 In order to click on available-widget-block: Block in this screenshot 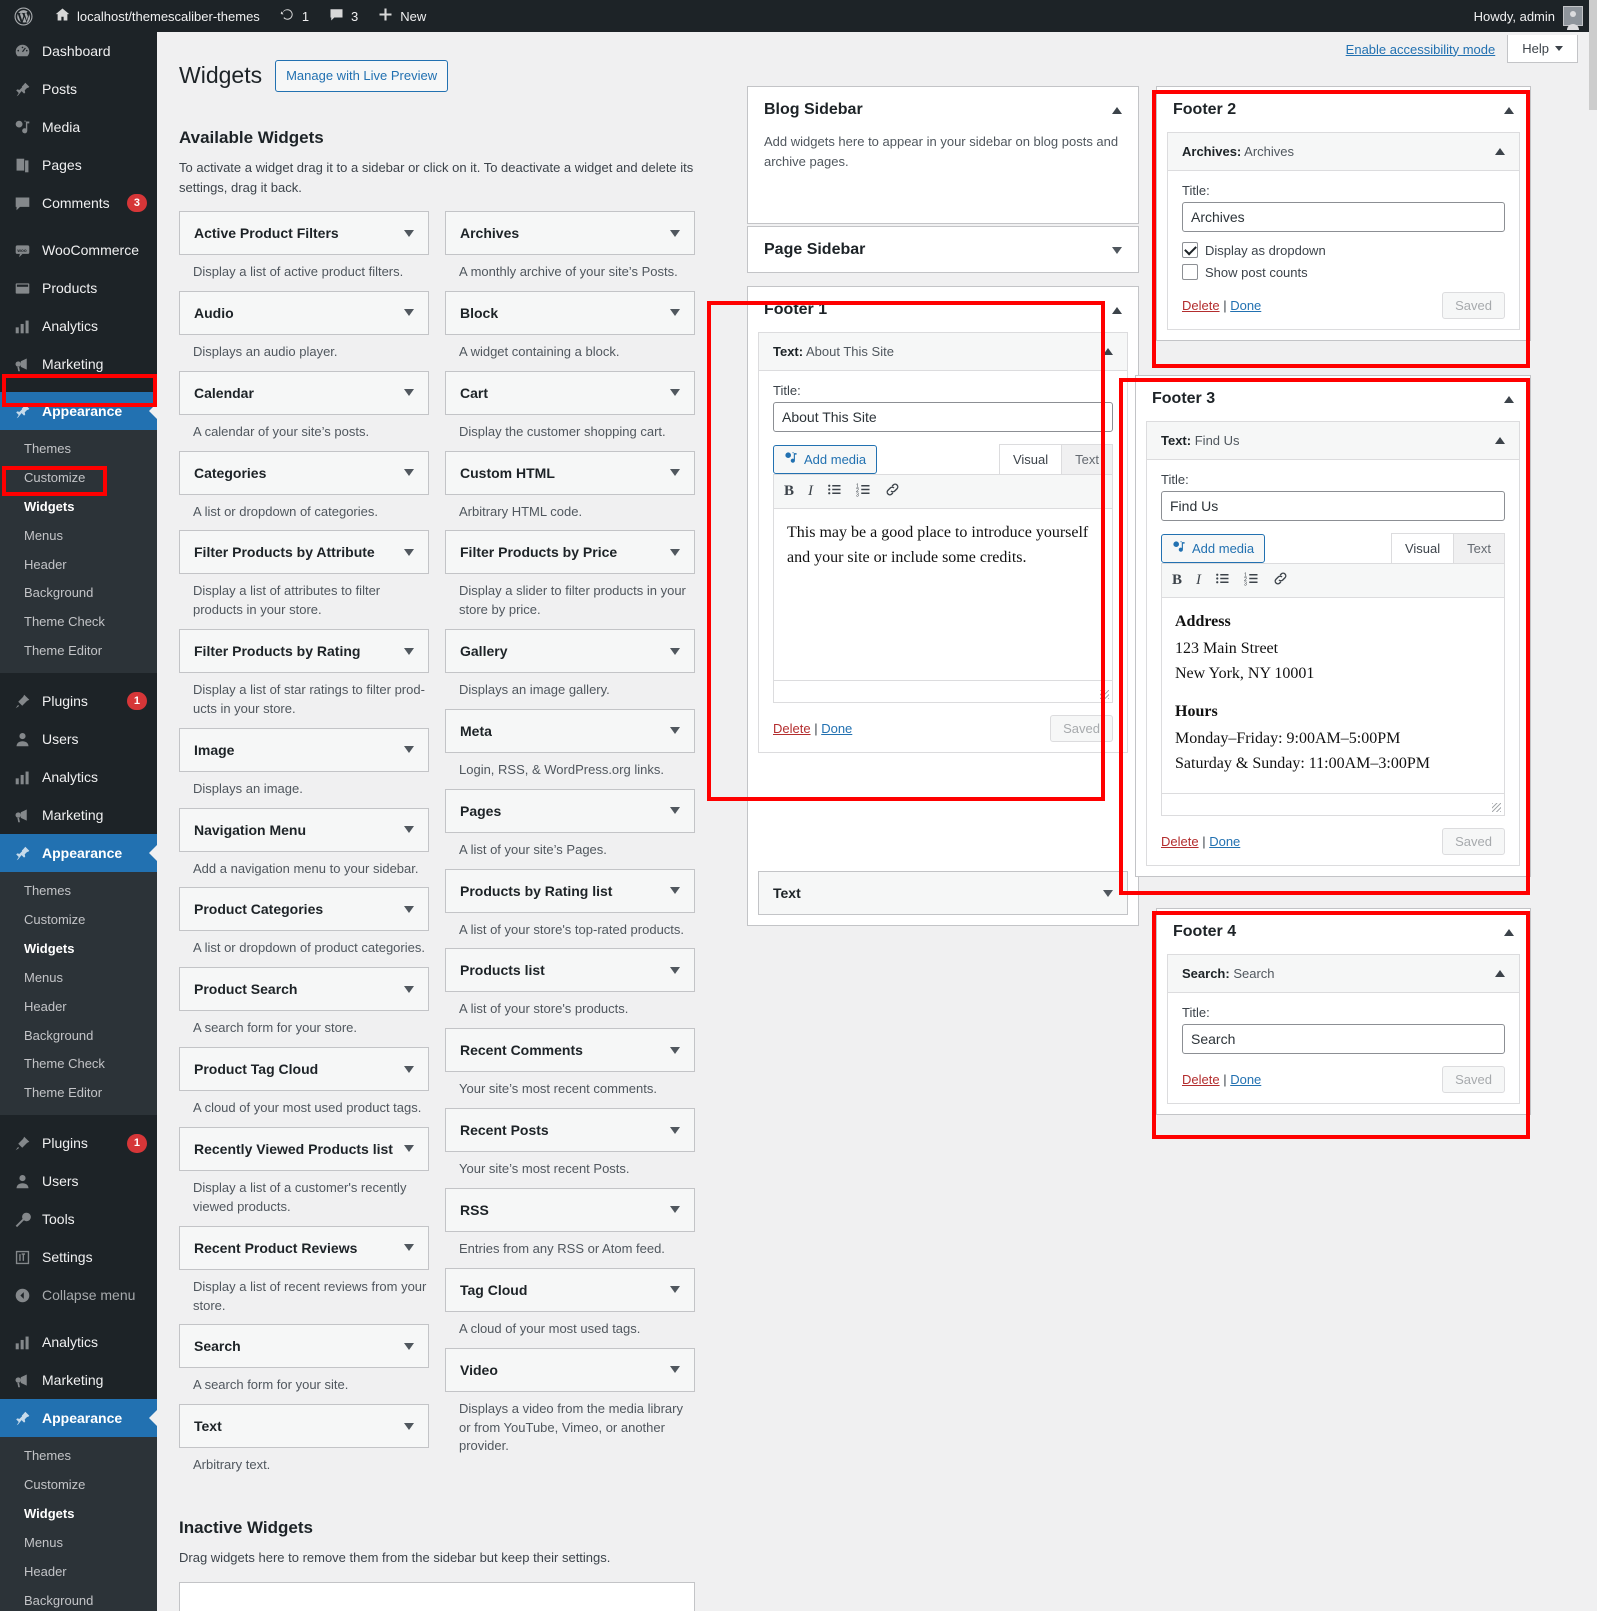, I will do `click(570, 312)`.